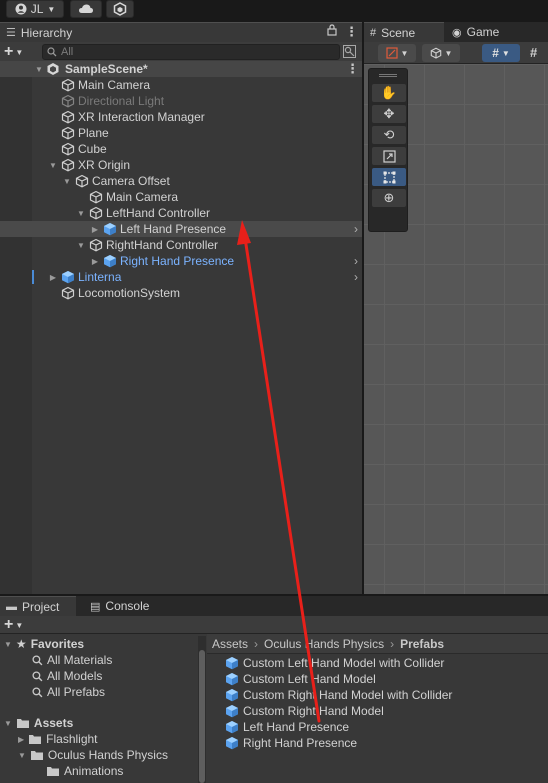 Image resolution: width=548 pixels, height=783 pixels. I want to click on favorite-item-all-materials: All Materials, so click(72, 660).